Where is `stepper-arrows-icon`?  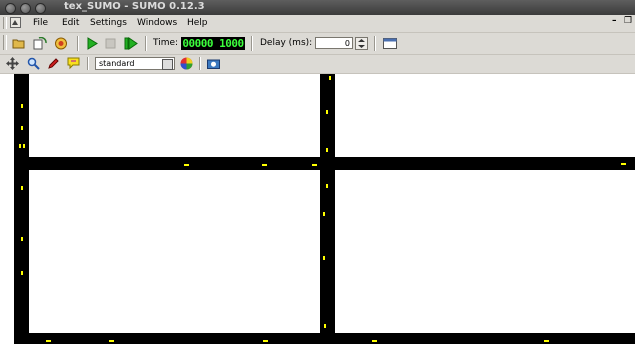 stepper-arrows-icon is located at coordinates (361, 43).